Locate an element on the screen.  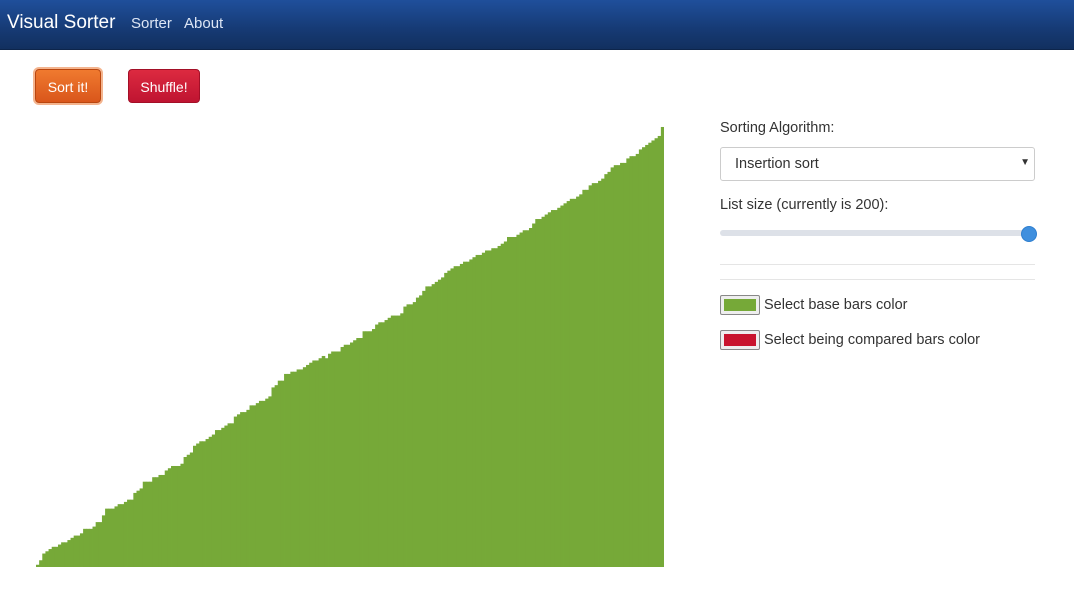
nav-link-about: About is located at coordinates (203, 23).